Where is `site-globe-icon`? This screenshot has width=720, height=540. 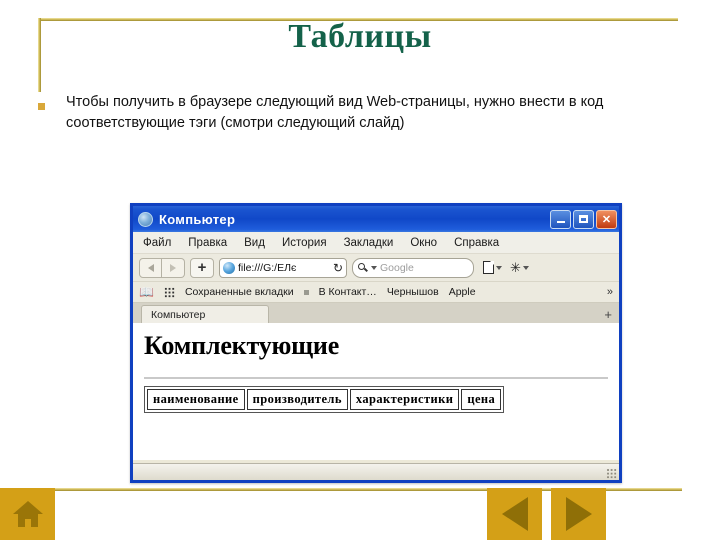
site-globe-icon is located at coordinates (229, 267).